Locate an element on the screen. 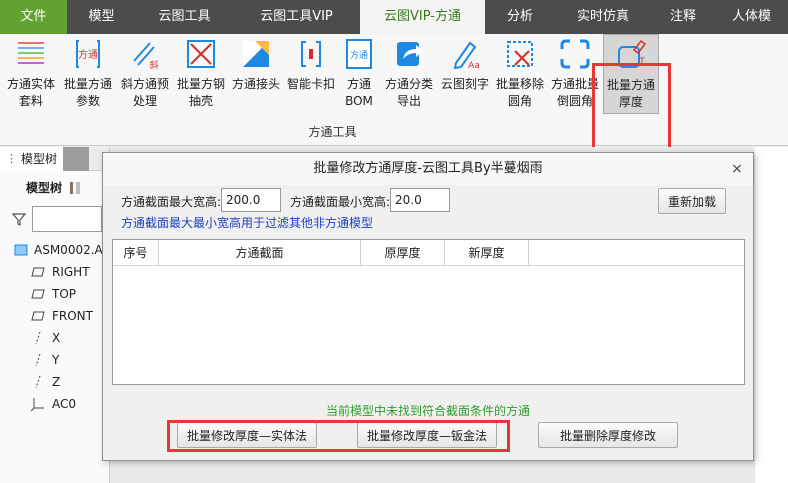 This screenshot has width=788, height=483. min-width-input is located at coordinates (420, 200).